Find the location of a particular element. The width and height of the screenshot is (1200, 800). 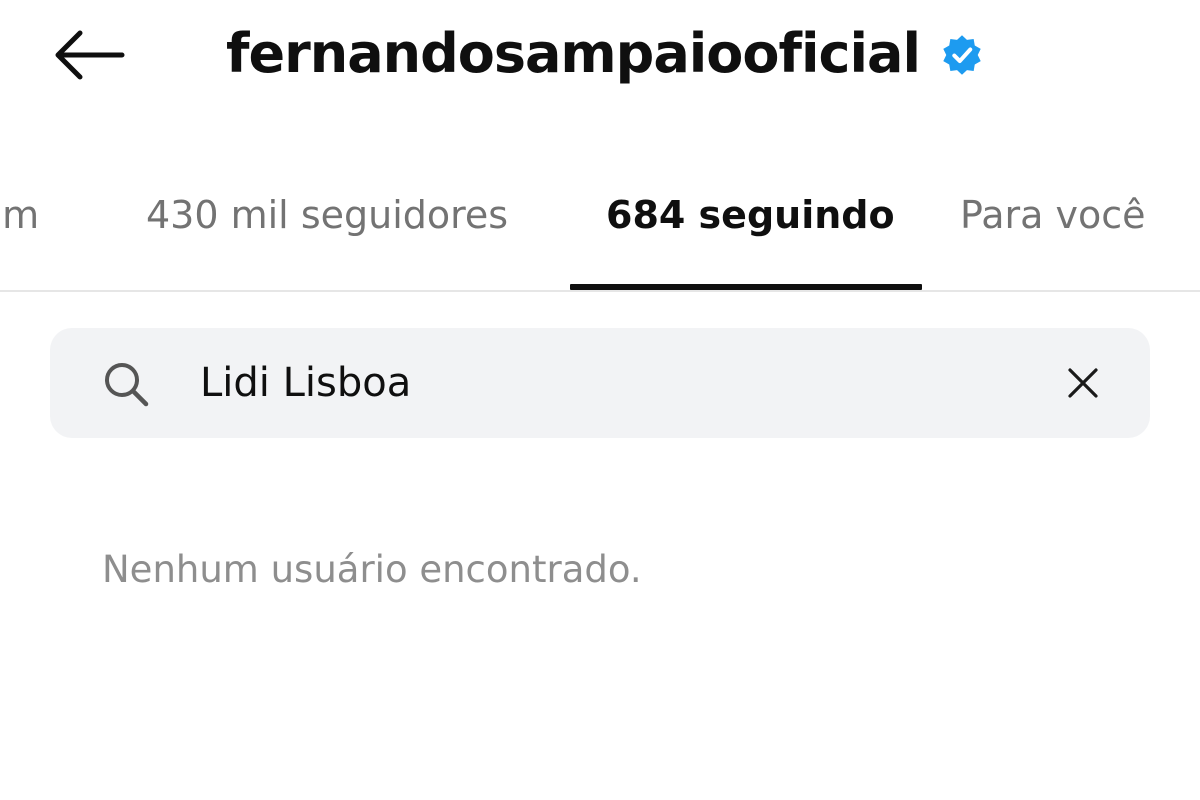

tab-following: 684 seguindo is located at coordinates (750, 215).